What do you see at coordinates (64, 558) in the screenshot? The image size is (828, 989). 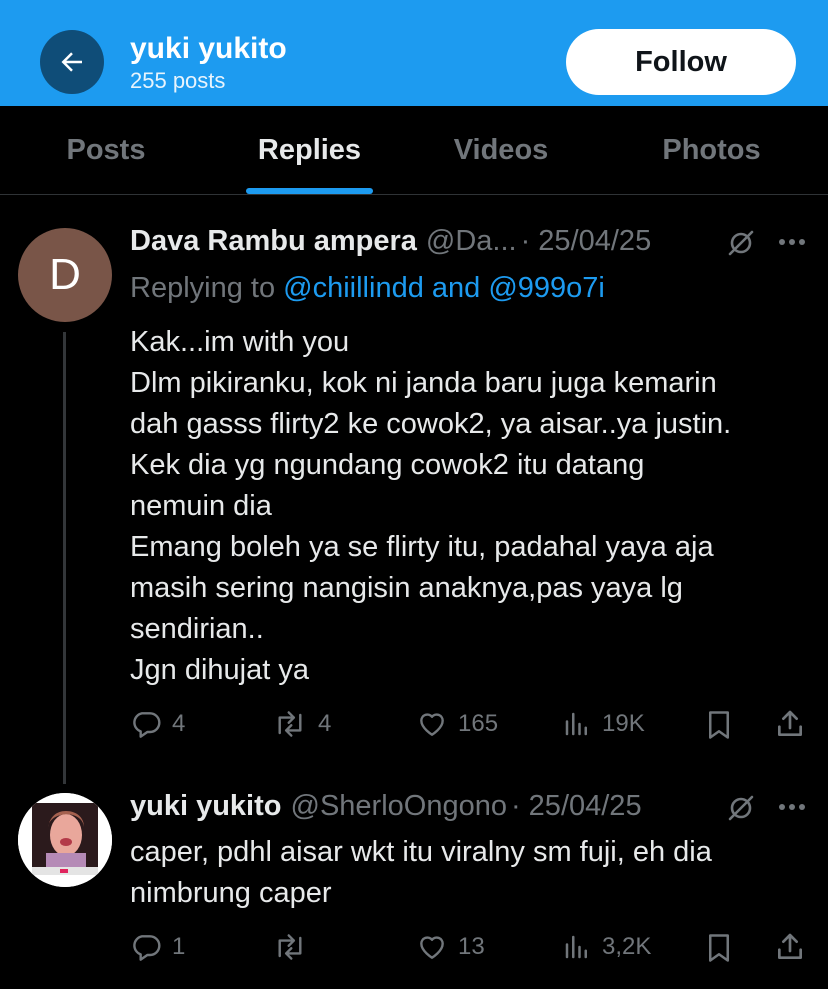 I see `thread-connector` at bounding box center [64, 558].